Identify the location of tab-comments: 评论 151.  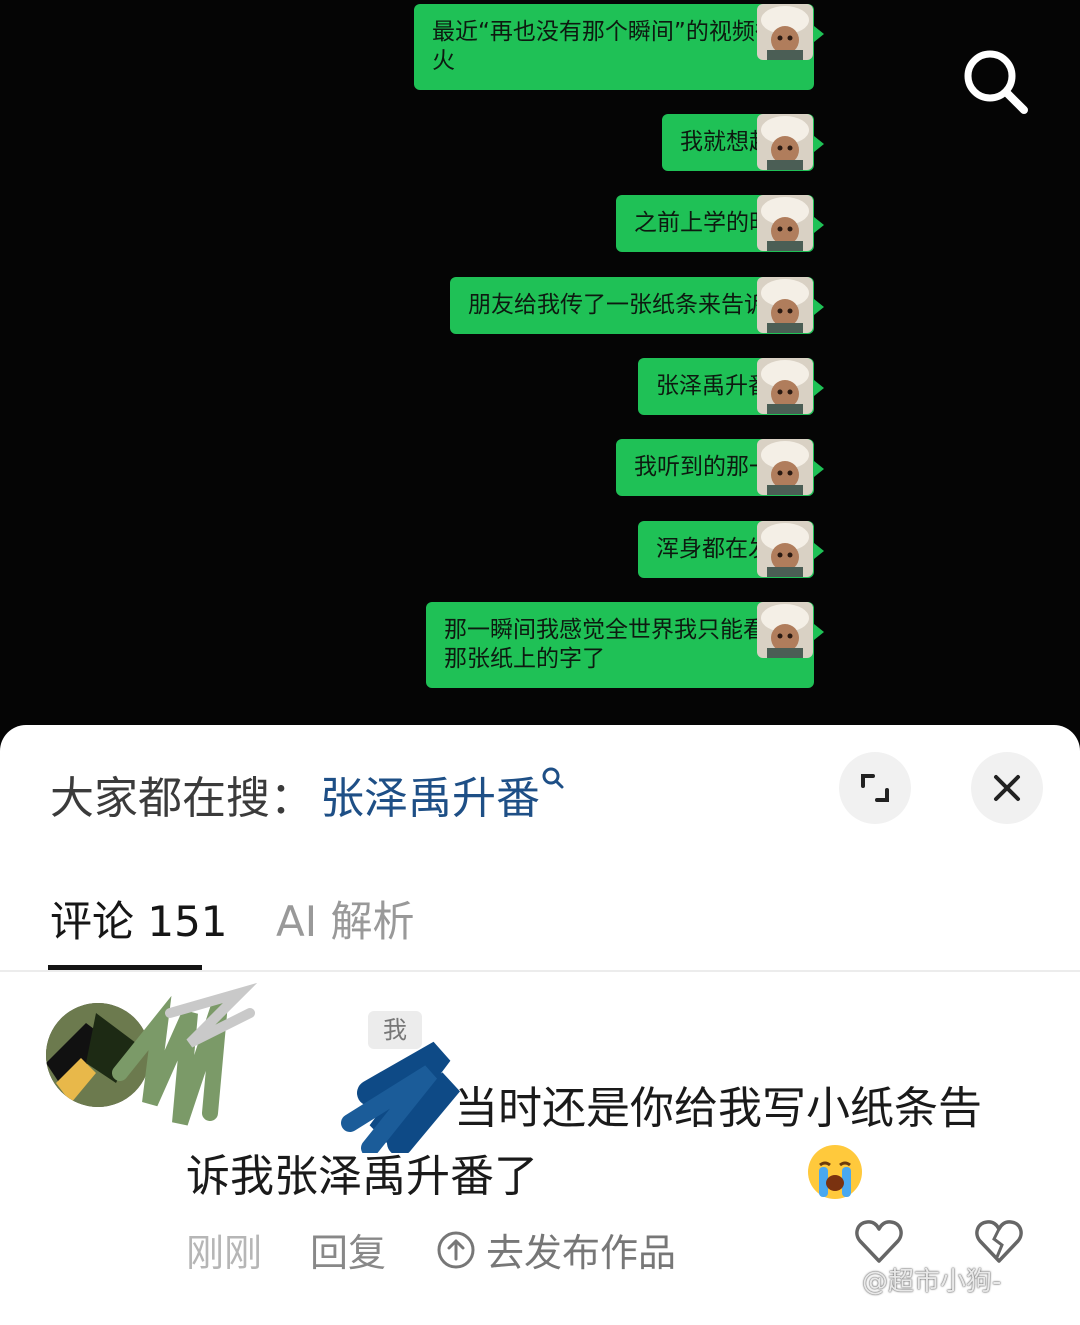
(139, 918).